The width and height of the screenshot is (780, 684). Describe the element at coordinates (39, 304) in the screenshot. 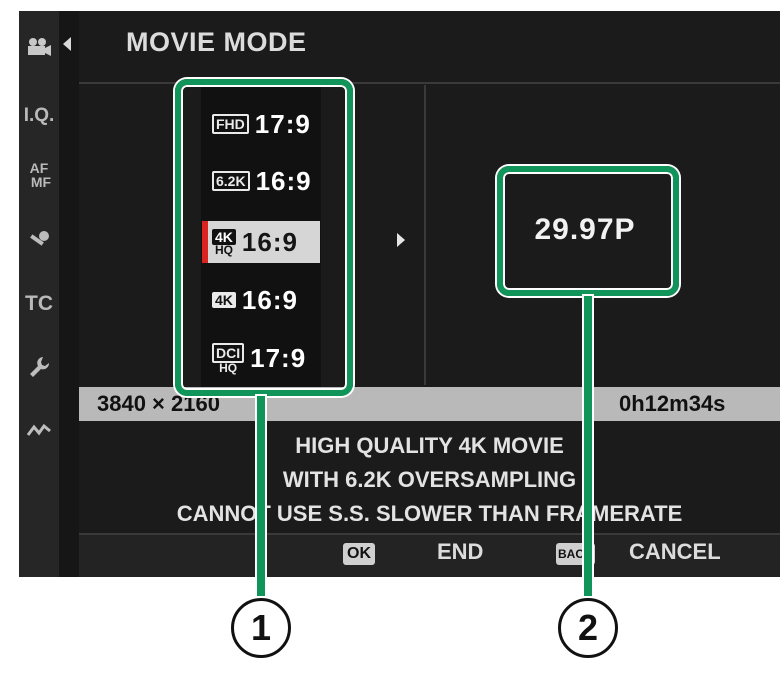

I see `timecode-icon: TC` at that location.